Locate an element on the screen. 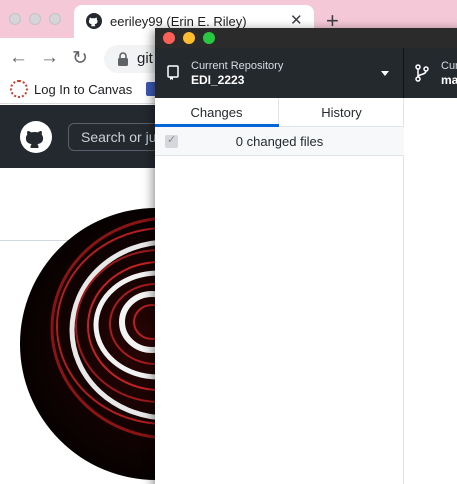 The image size is (457, 484). changed-files-count: 0 changed files is located at coordinates (279, 141).